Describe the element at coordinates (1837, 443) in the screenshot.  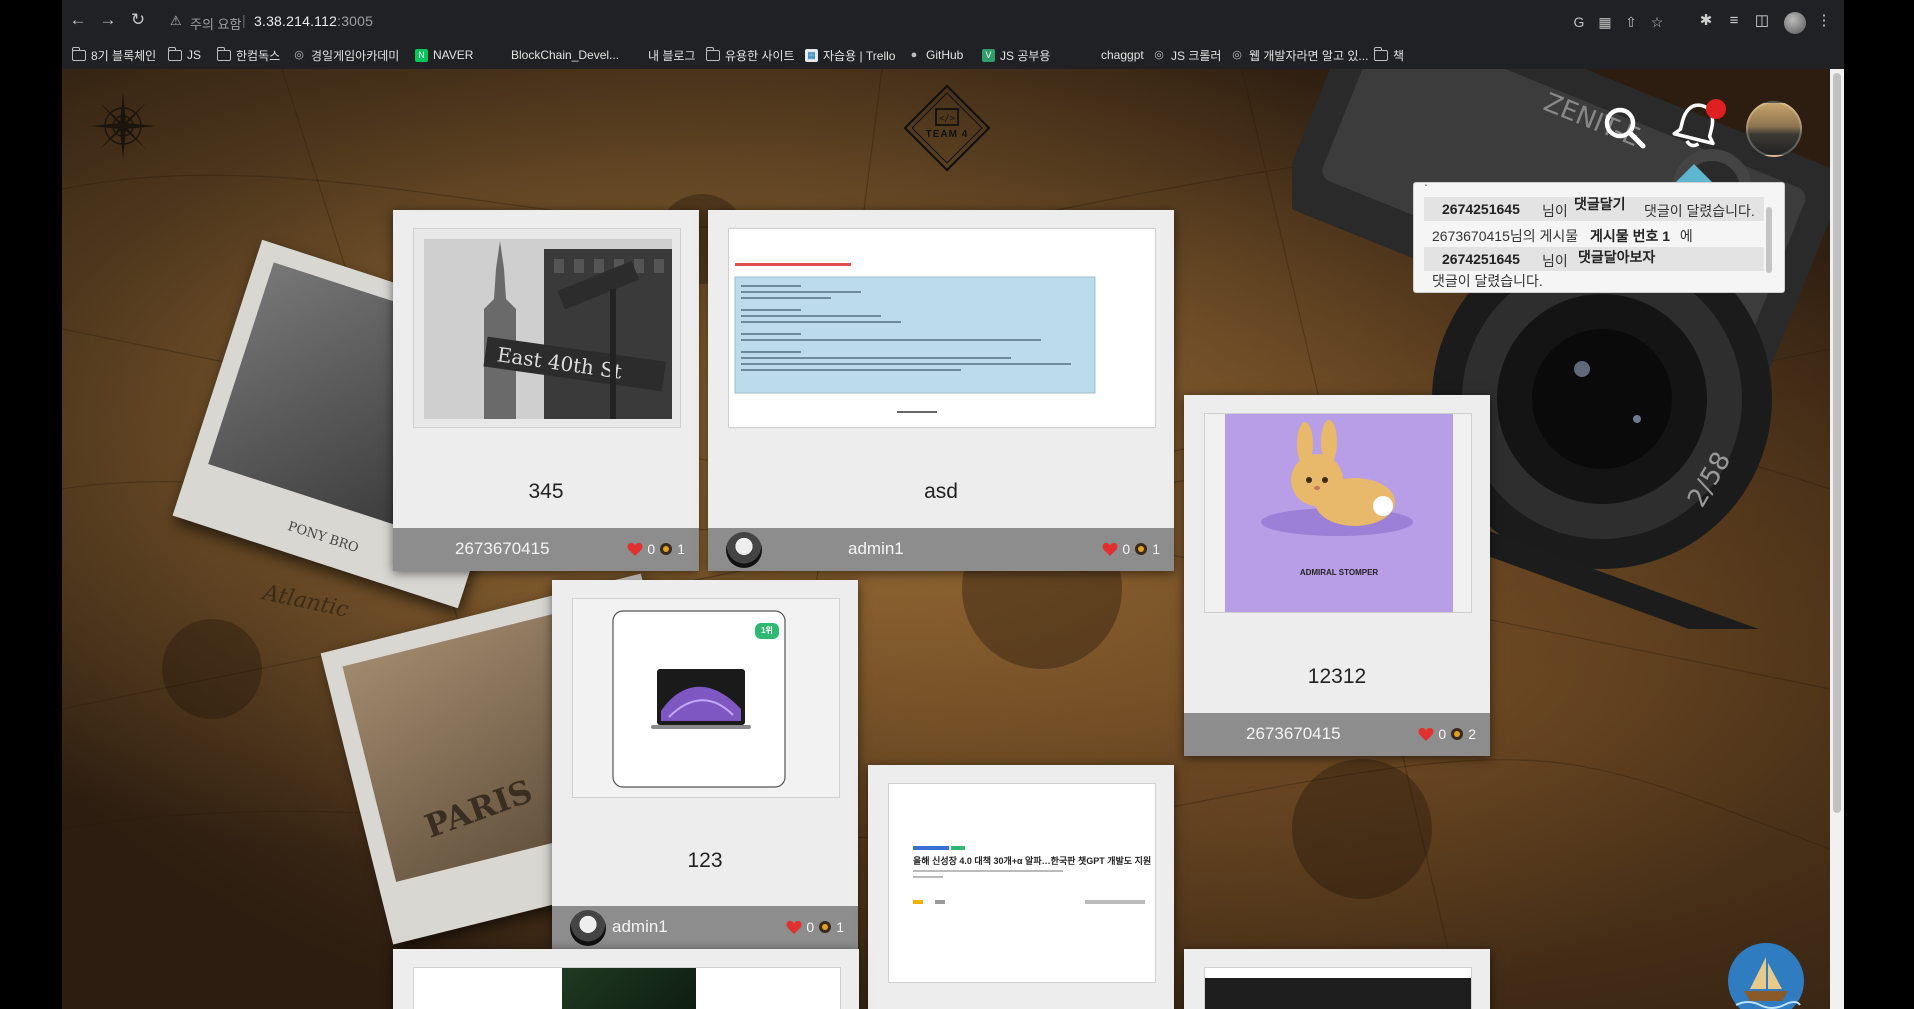
I see `scrollbar-thumb` at that location.